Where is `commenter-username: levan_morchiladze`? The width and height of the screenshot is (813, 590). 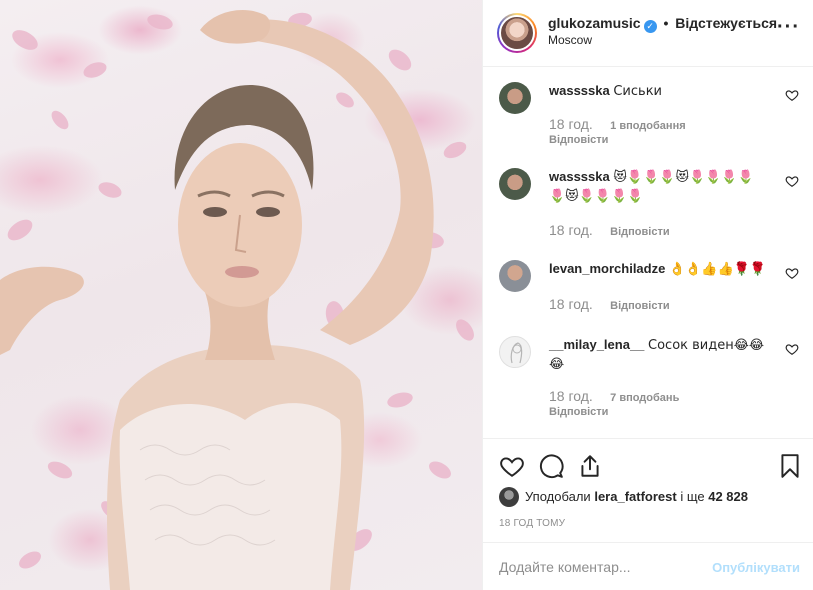
commenter-username: levan_morchiladze is located at coordinates (607, 268).